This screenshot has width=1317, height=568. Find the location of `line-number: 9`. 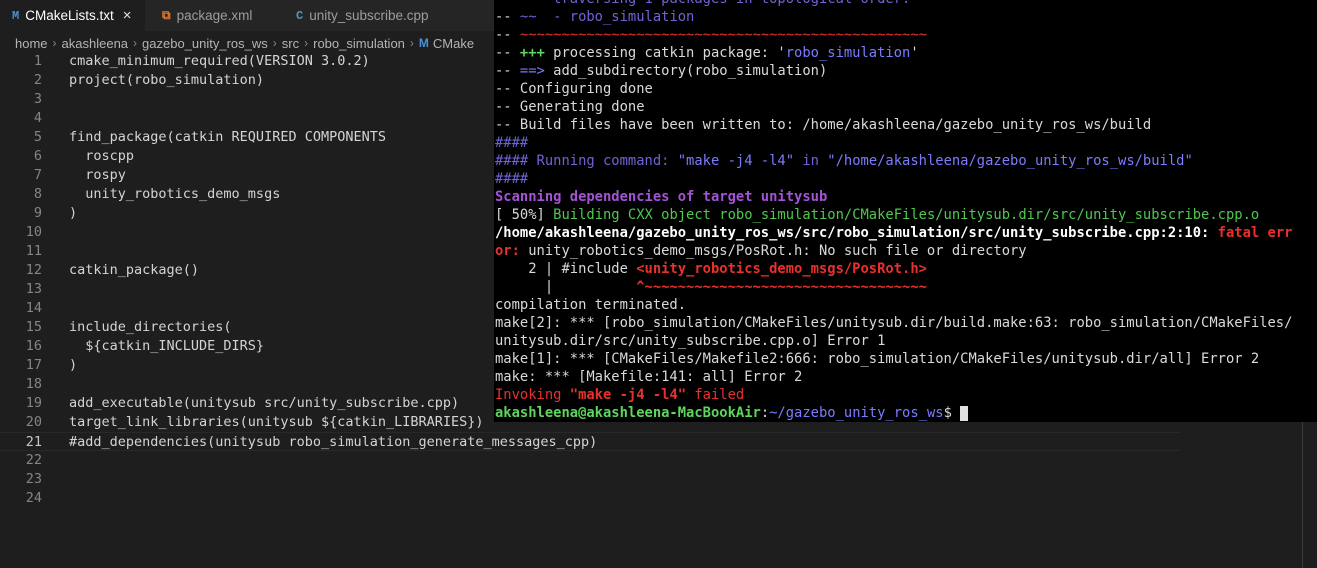

line-number: 9 is located at coordinates (37, 213).